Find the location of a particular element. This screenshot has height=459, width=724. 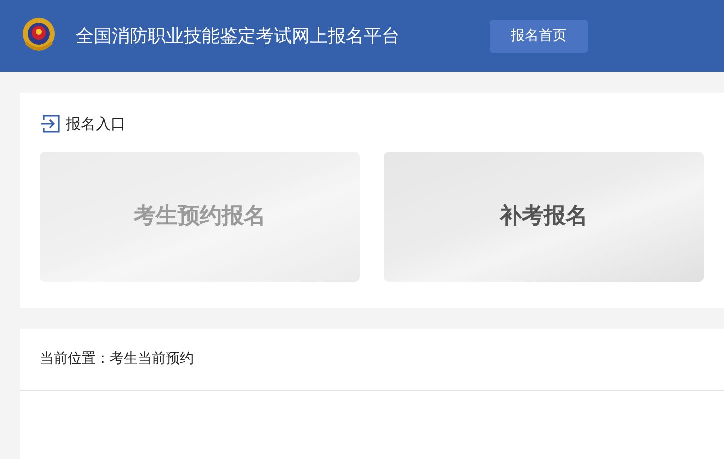

login-icon is located at coordinates (51, 124).